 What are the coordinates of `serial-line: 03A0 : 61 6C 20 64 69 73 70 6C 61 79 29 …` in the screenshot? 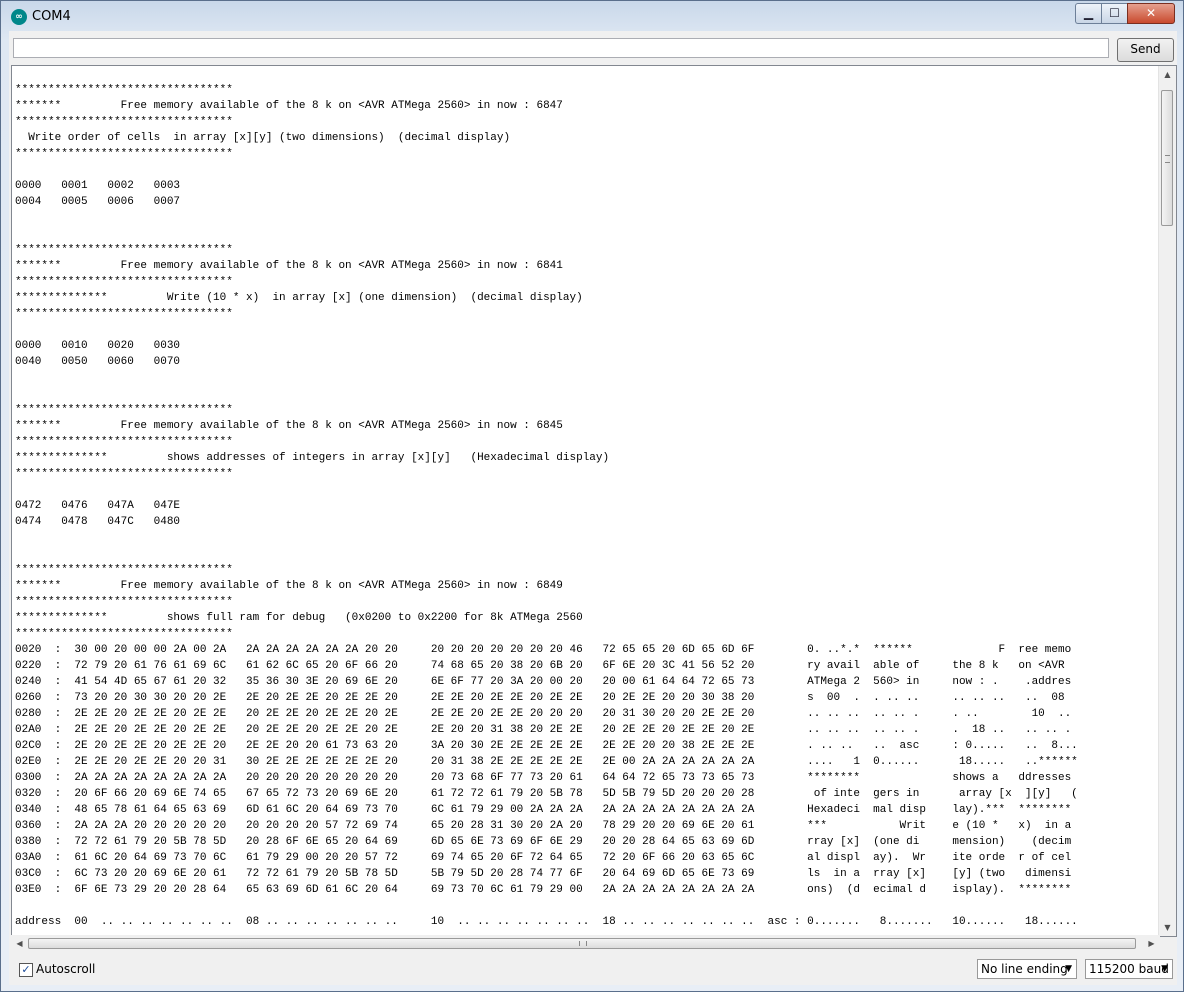 It's located at (543, 858).